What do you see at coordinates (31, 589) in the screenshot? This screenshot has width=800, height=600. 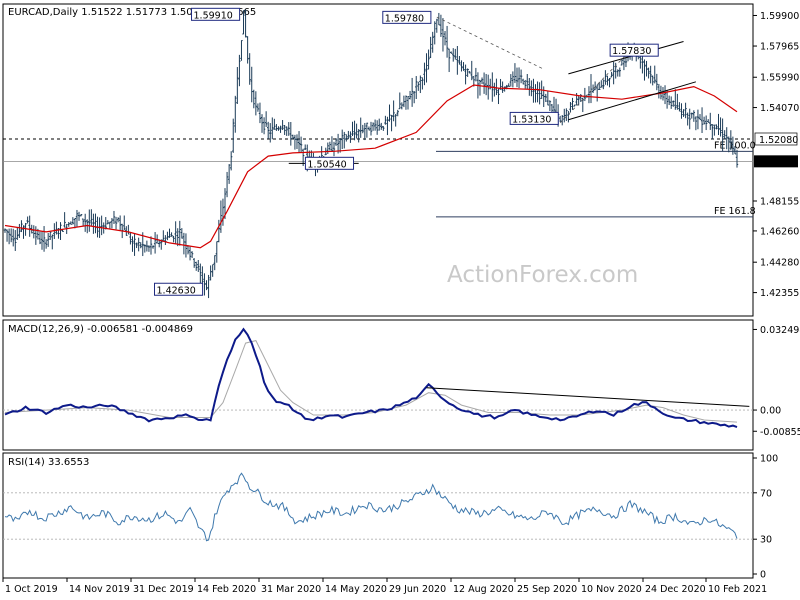 I see `x-tick-label: 1 Oct 2019` at bounding box center [31, 589].